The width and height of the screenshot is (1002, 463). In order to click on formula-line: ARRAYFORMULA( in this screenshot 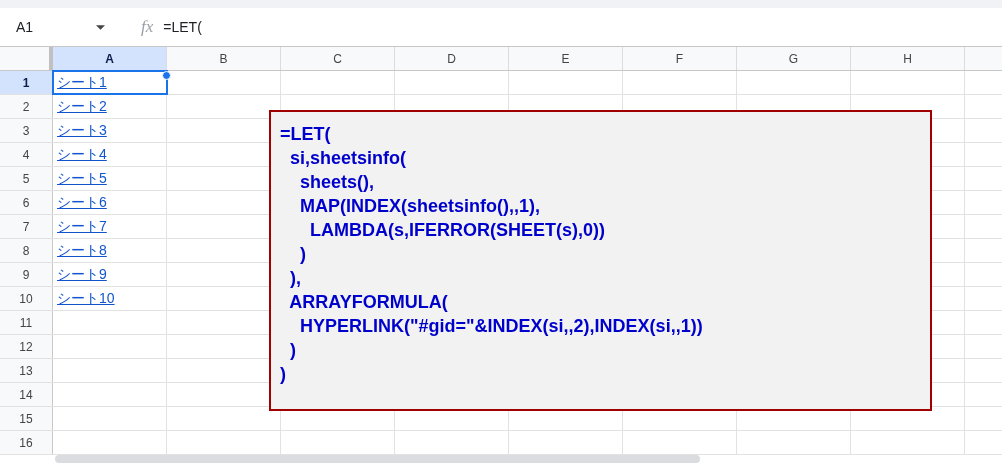, I will do `click(368, 302)`.